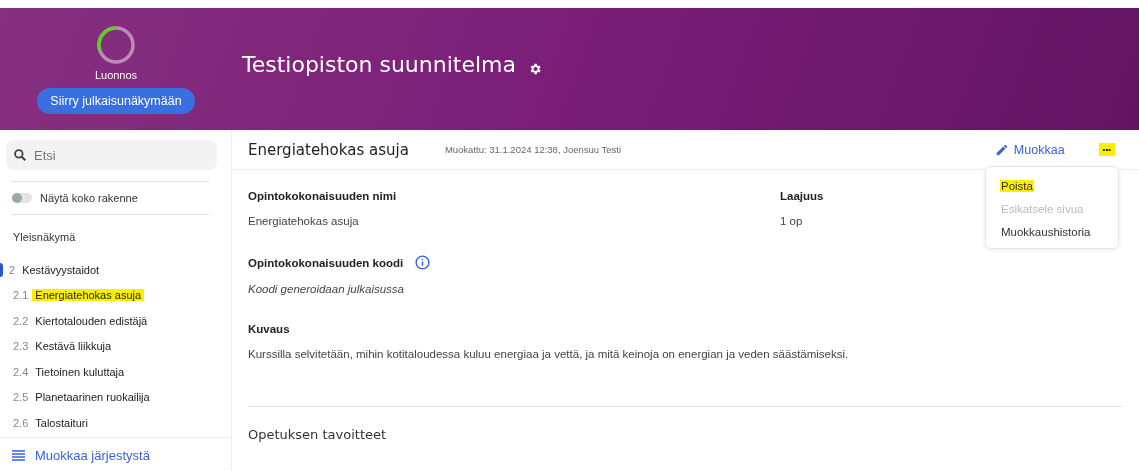  What do you see at coordinates (20, 155) in the screenshot?
I see `search-icon` at bounding box center [20, 155].